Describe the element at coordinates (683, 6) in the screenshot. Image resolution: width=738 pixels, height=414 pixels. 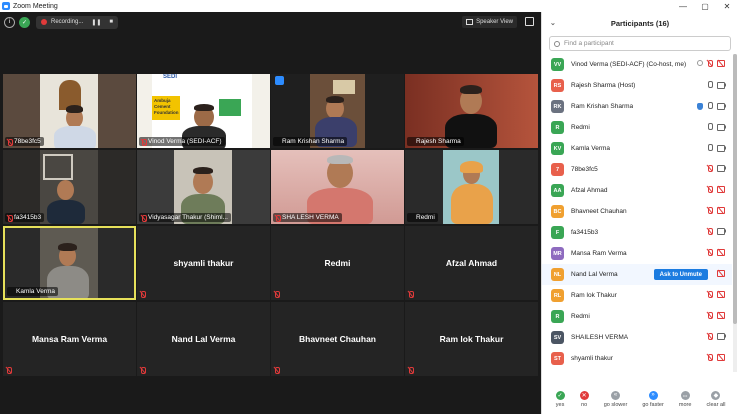
I see `minimize-button: —` at that location.